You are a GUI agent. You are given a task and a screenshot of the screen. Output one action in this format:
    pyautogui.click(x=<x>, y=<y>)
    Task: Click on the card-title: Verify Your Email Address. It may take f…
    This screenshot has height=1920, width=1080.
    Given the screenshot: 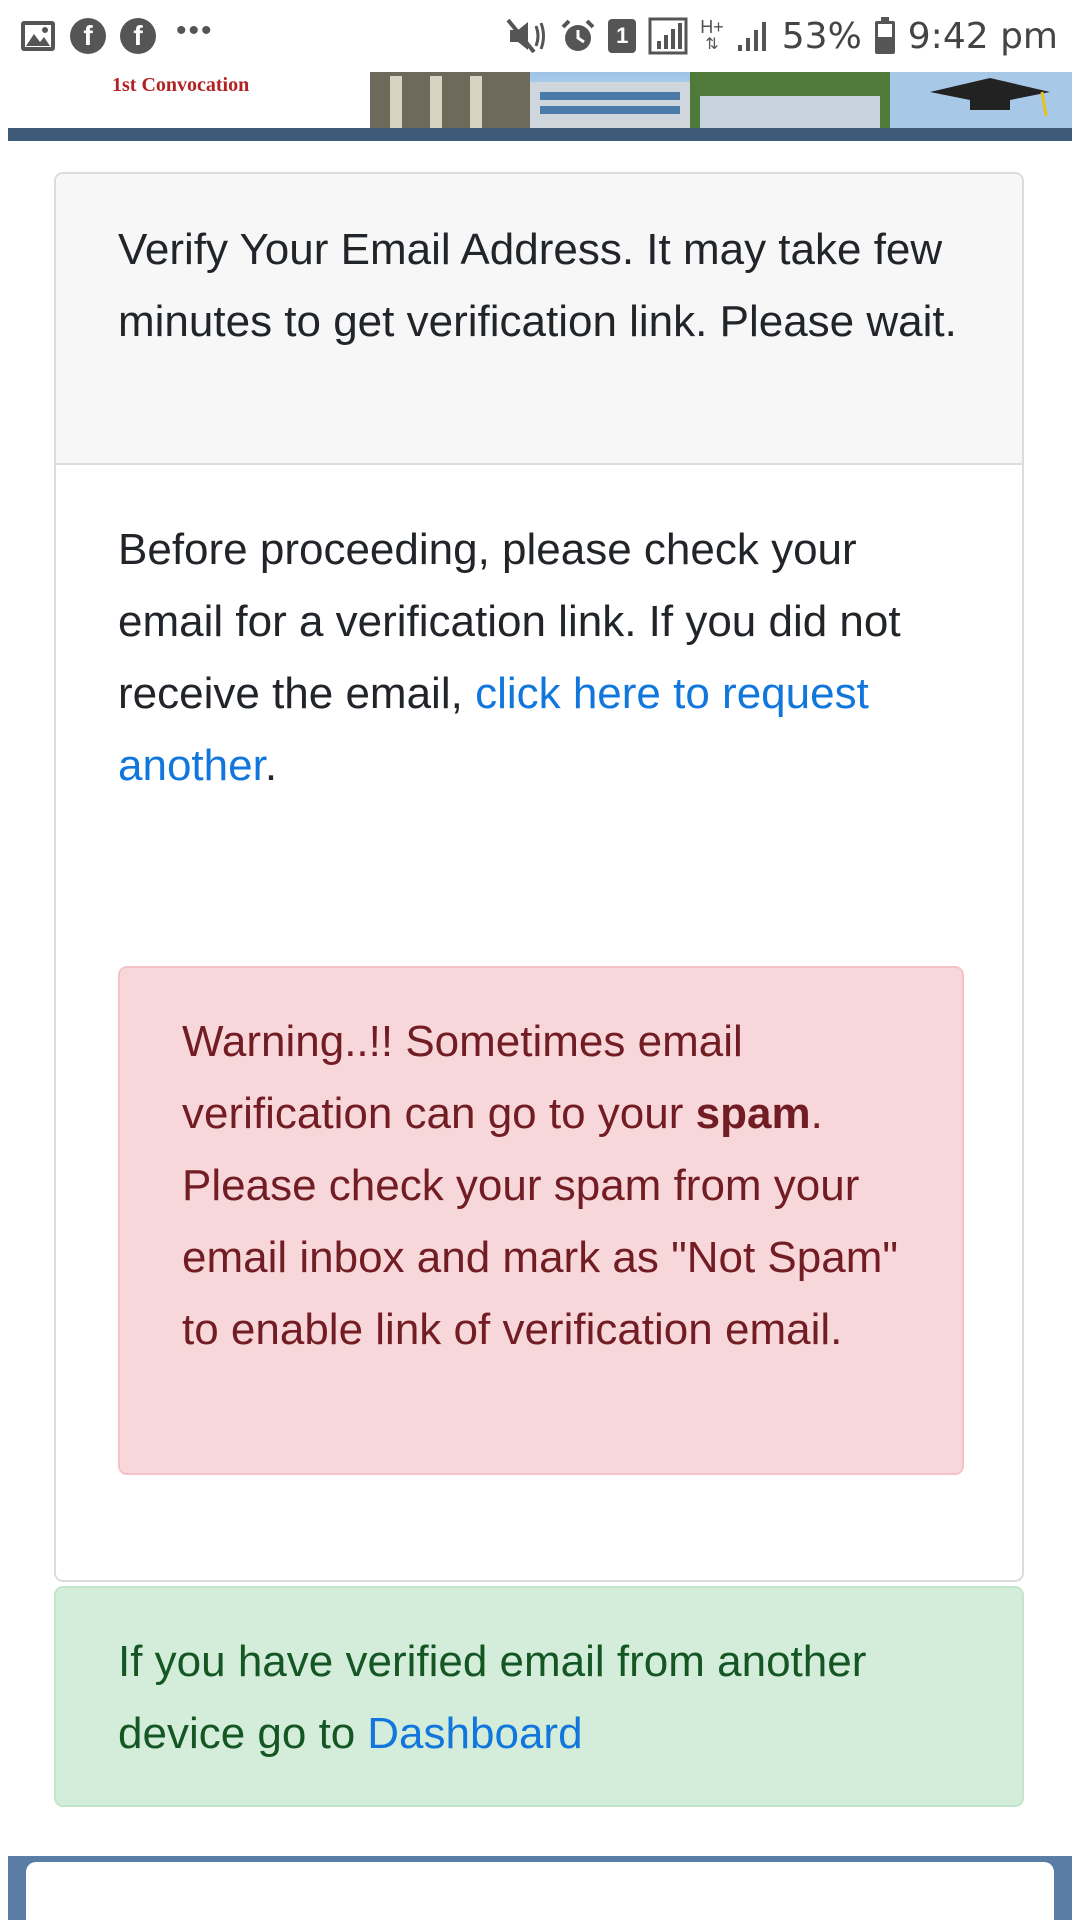 What is the action you would take?
    pyautogui.click(x=537, y=285)
    